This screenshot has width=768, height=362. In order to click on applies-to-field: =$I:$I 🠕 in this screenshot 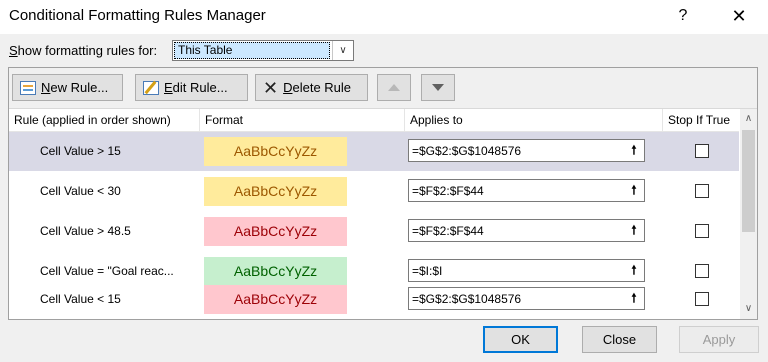, I will do `click(526, 270)`.